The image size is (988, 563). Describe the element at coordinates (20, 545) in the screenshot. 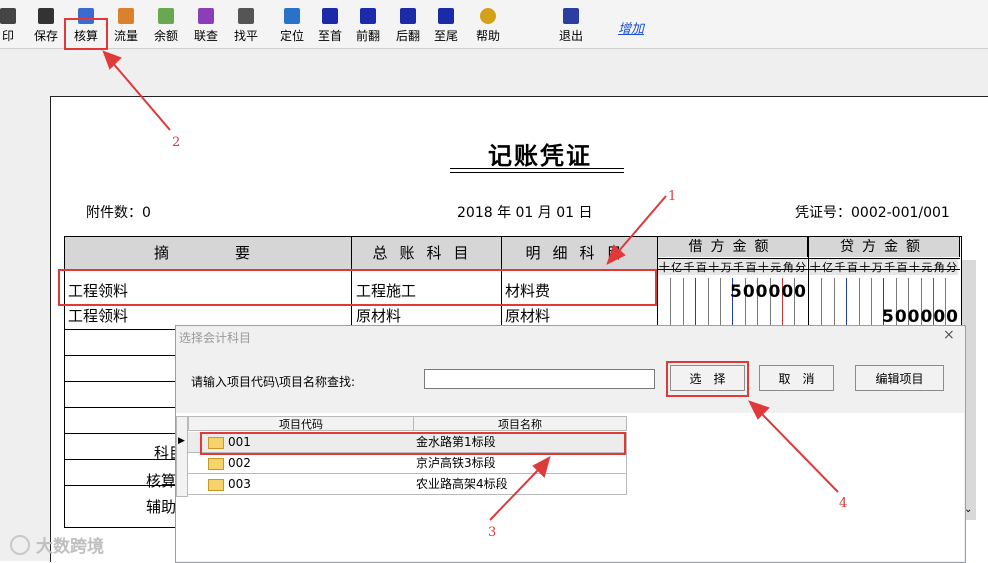

I see `watermark-logo-icon` at that location.